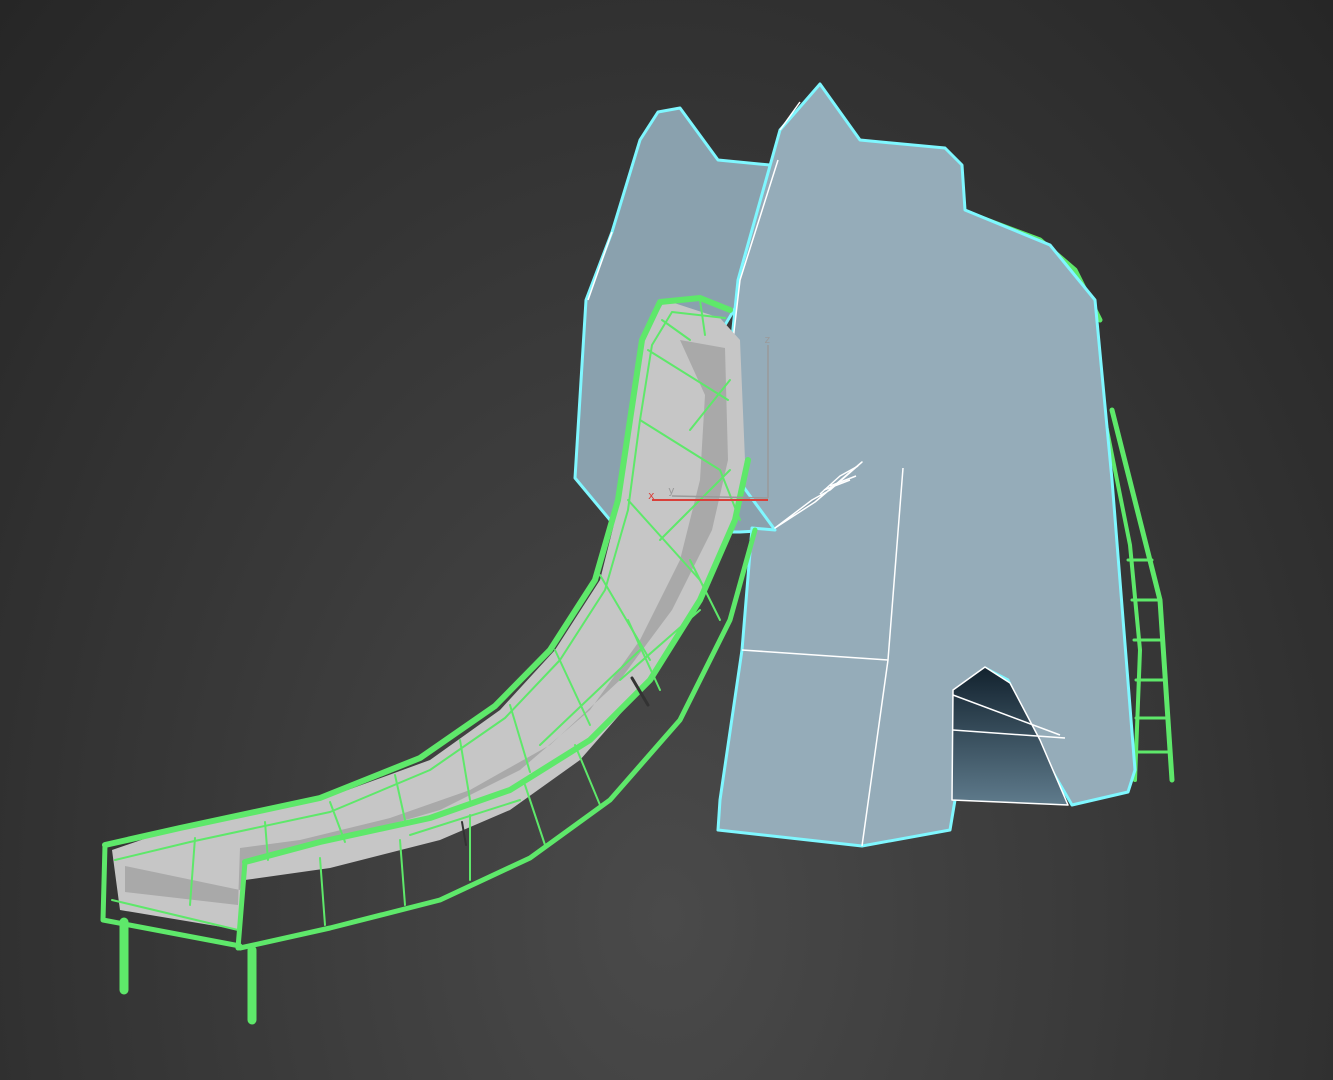  Describe the element at coordinates (651, 495) in the screenshot. I see `gizmo-x-label: x` at that location.